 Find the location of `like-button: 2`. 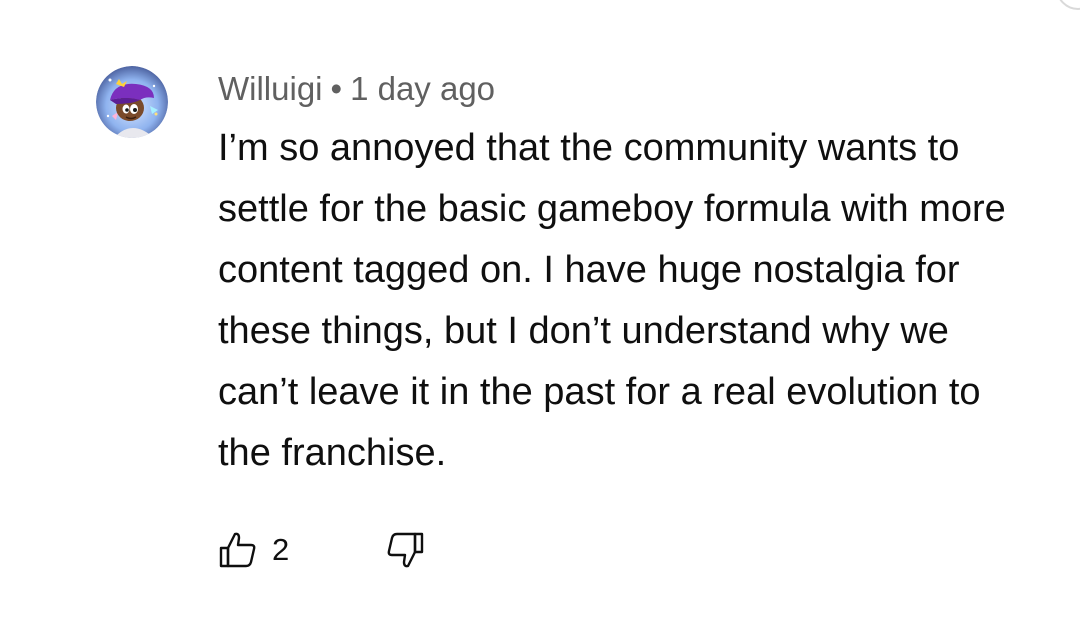

like-button: 2 is located at coordinates (253, 550).